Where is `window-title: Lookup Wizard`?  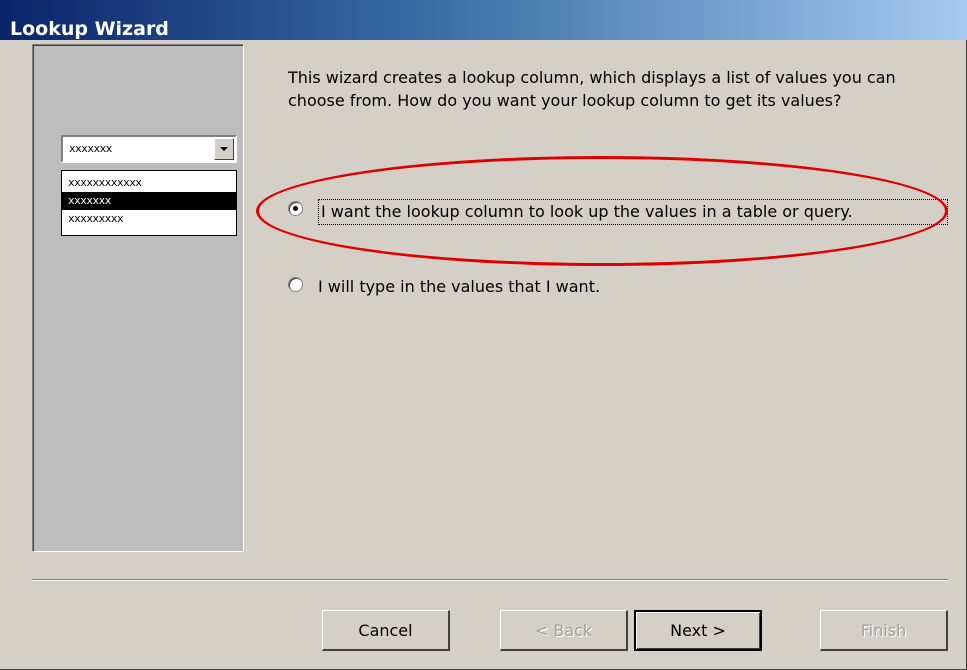
window-title: Lookup Wizard is located at coordinates (89, 29).